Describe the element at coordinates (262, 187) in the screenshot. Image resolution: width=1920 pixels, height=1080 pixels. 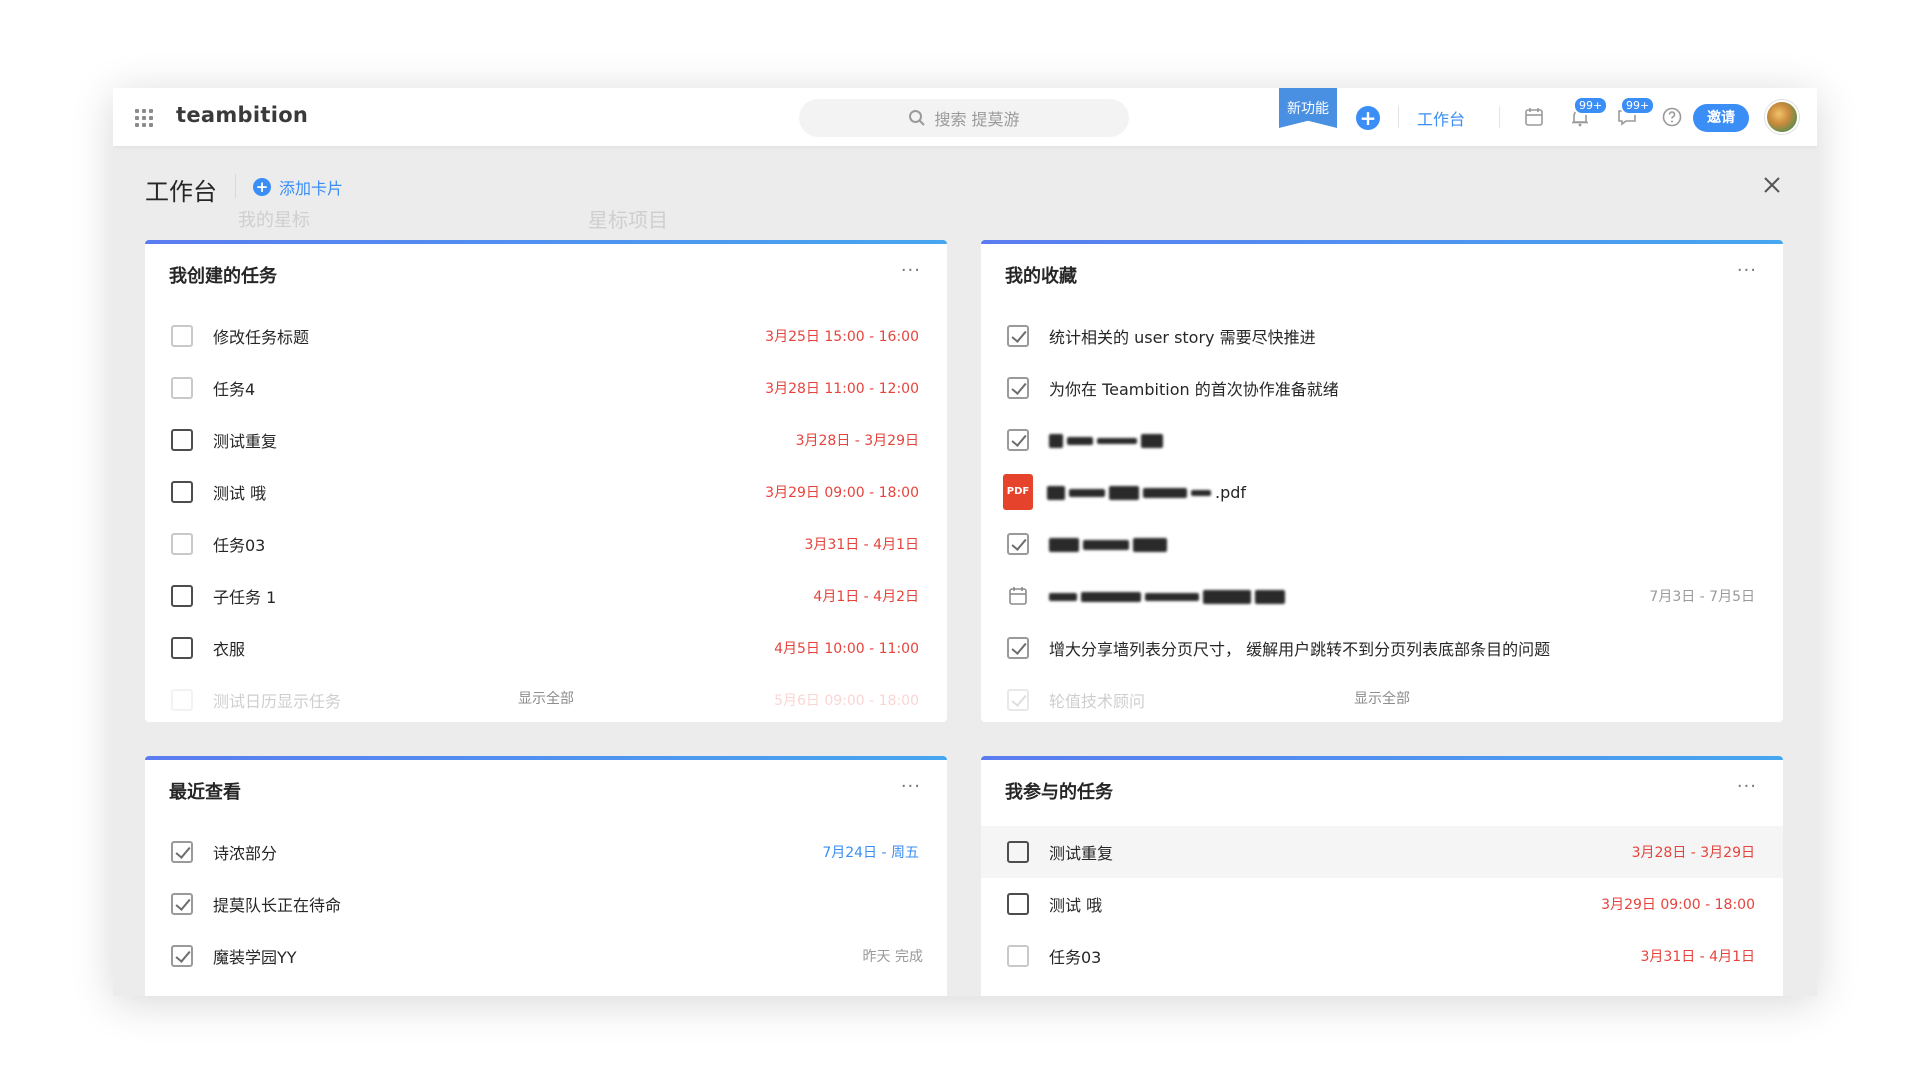
I see `plus-circle-icon: +` at that location.